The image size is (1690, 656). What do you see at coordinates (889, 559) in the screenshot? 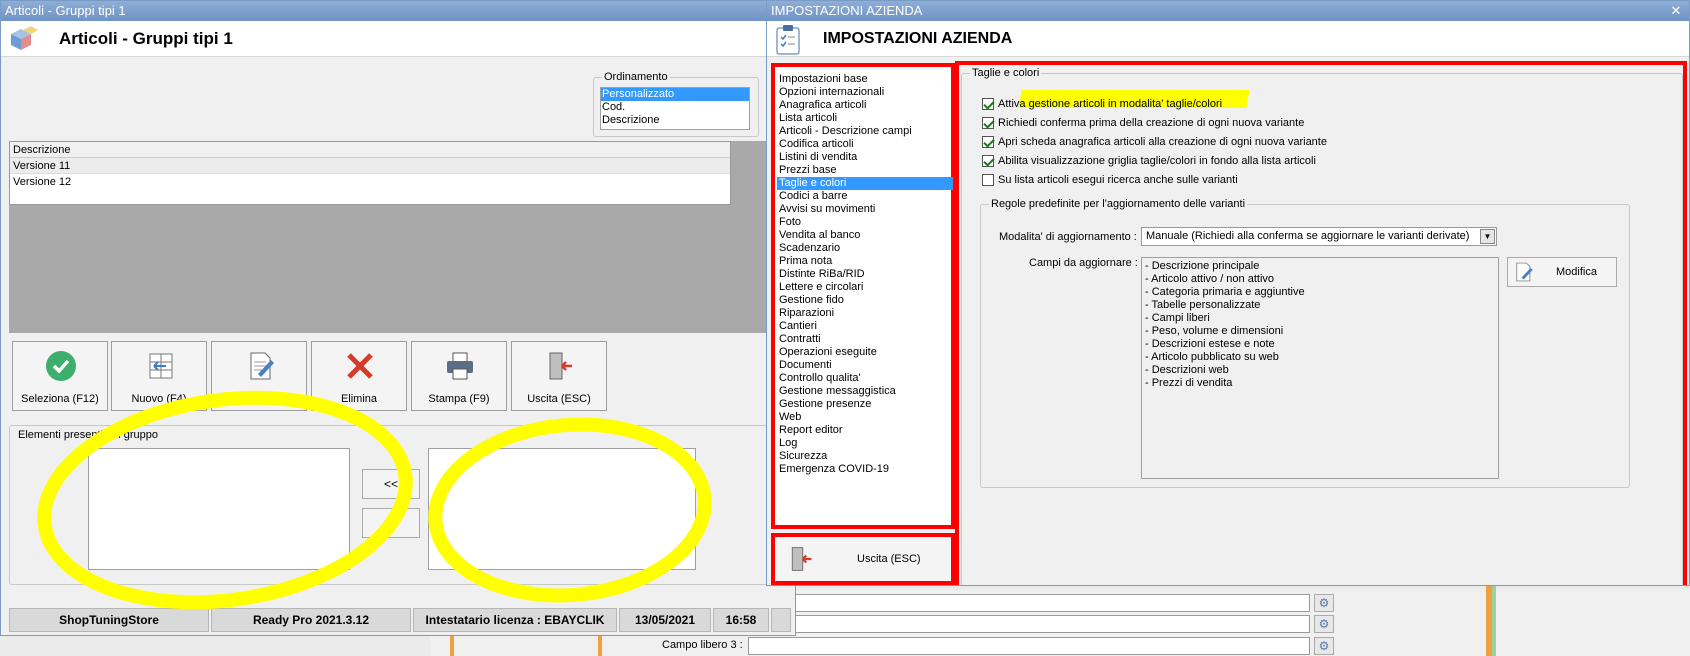
I see `uscita-label: Uscita (ESC)` at bounding box center [889, 559].